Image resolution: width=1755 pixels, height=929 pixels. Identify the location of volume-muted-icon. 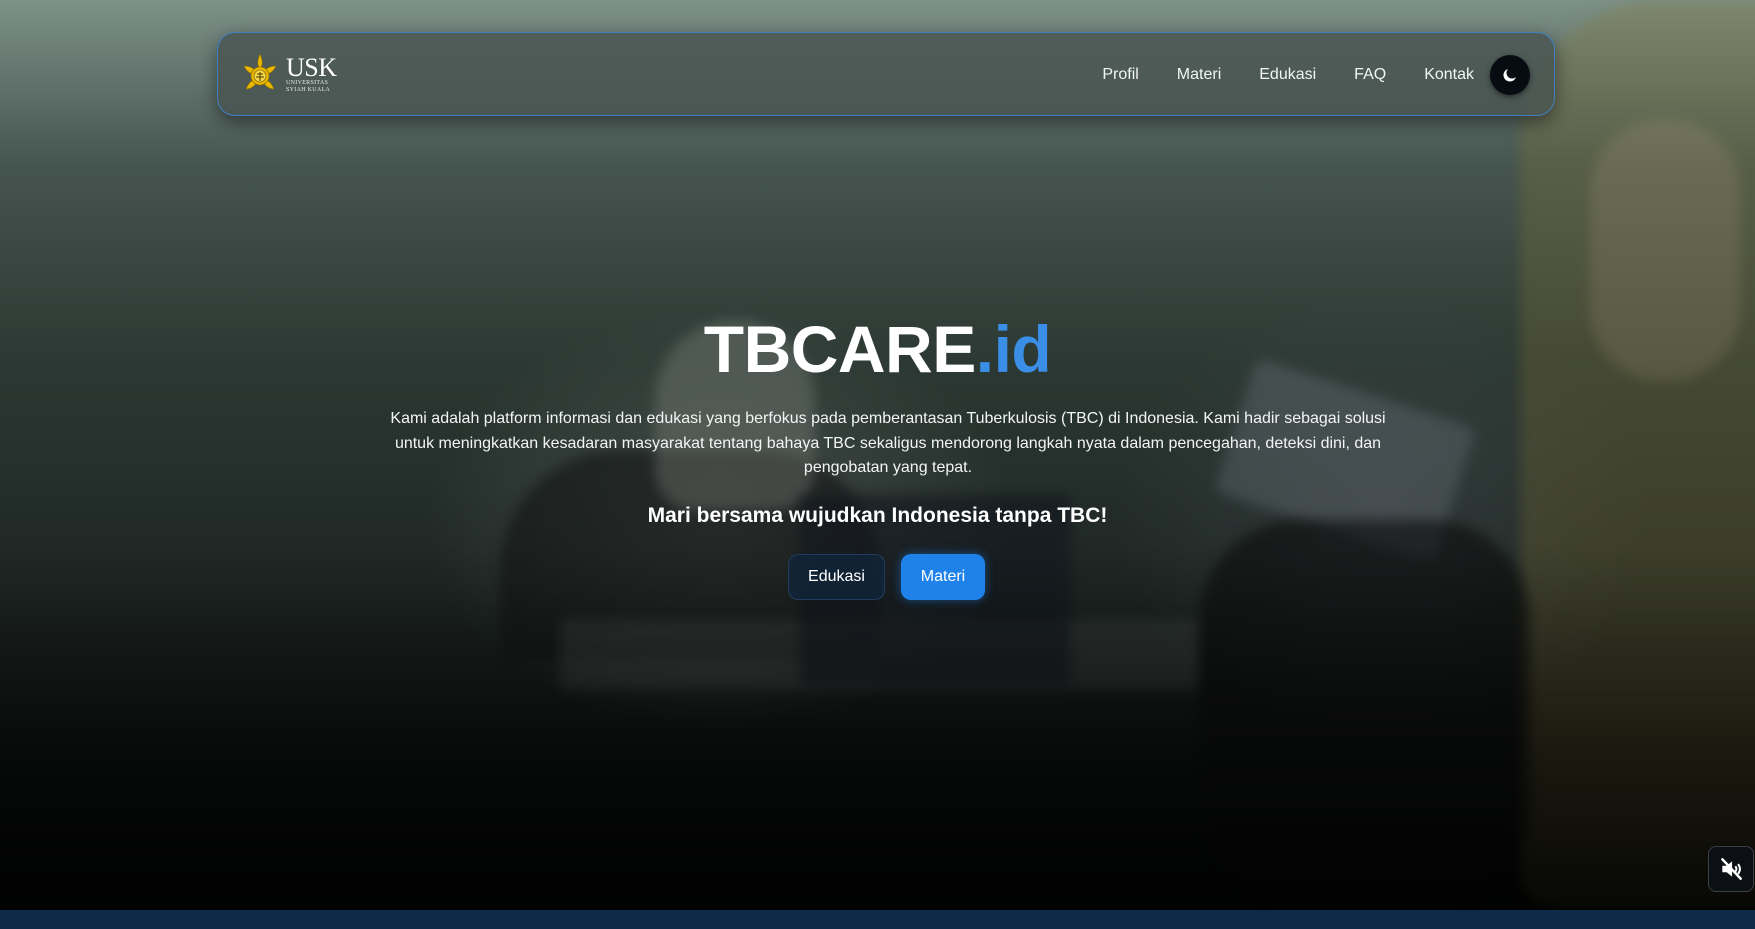
(1731, 869).